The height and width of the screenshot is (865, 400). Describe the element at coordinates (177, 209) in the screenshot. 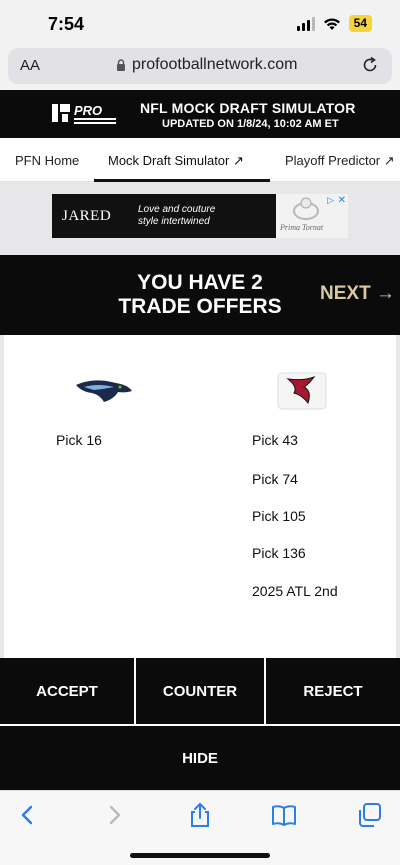

I see `ad-copy-line1: Love and couture` at that location.